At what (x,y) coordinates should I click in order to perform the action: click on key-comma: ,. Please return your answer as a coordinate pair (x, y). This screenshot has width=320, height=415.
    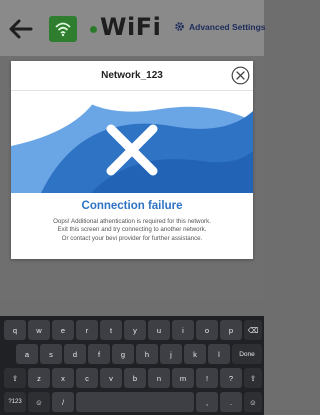
    Looking at the image, I should click on (207, 402).